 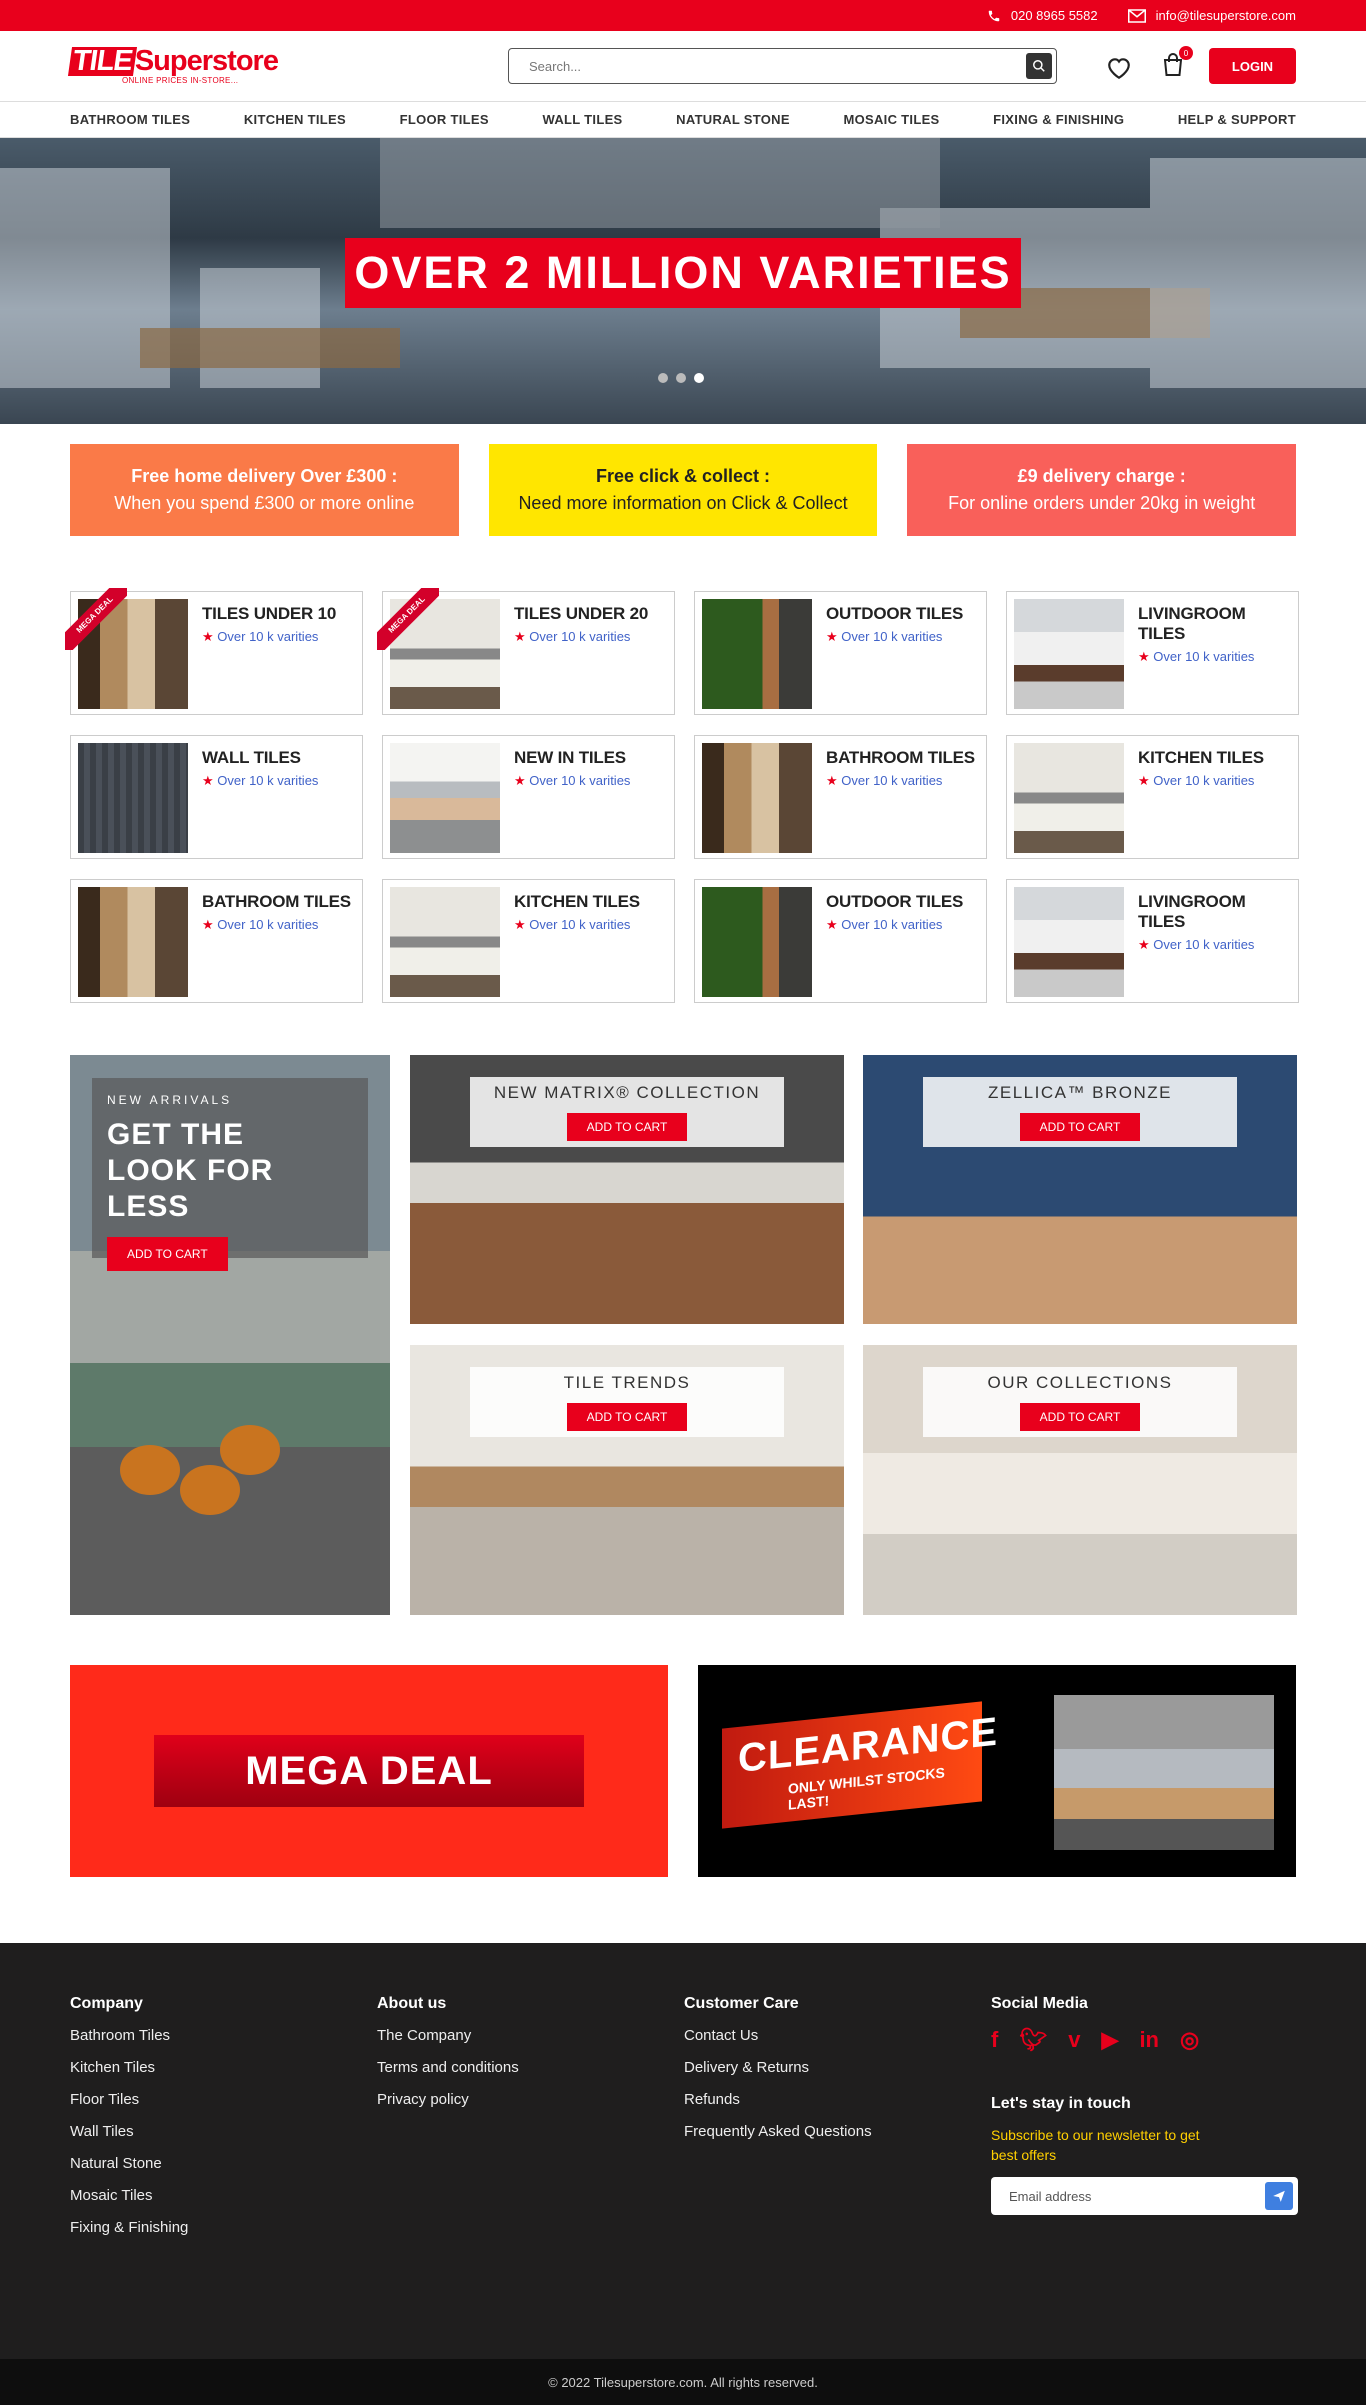 I want to click on category-image, so click(x=1069, y=798).